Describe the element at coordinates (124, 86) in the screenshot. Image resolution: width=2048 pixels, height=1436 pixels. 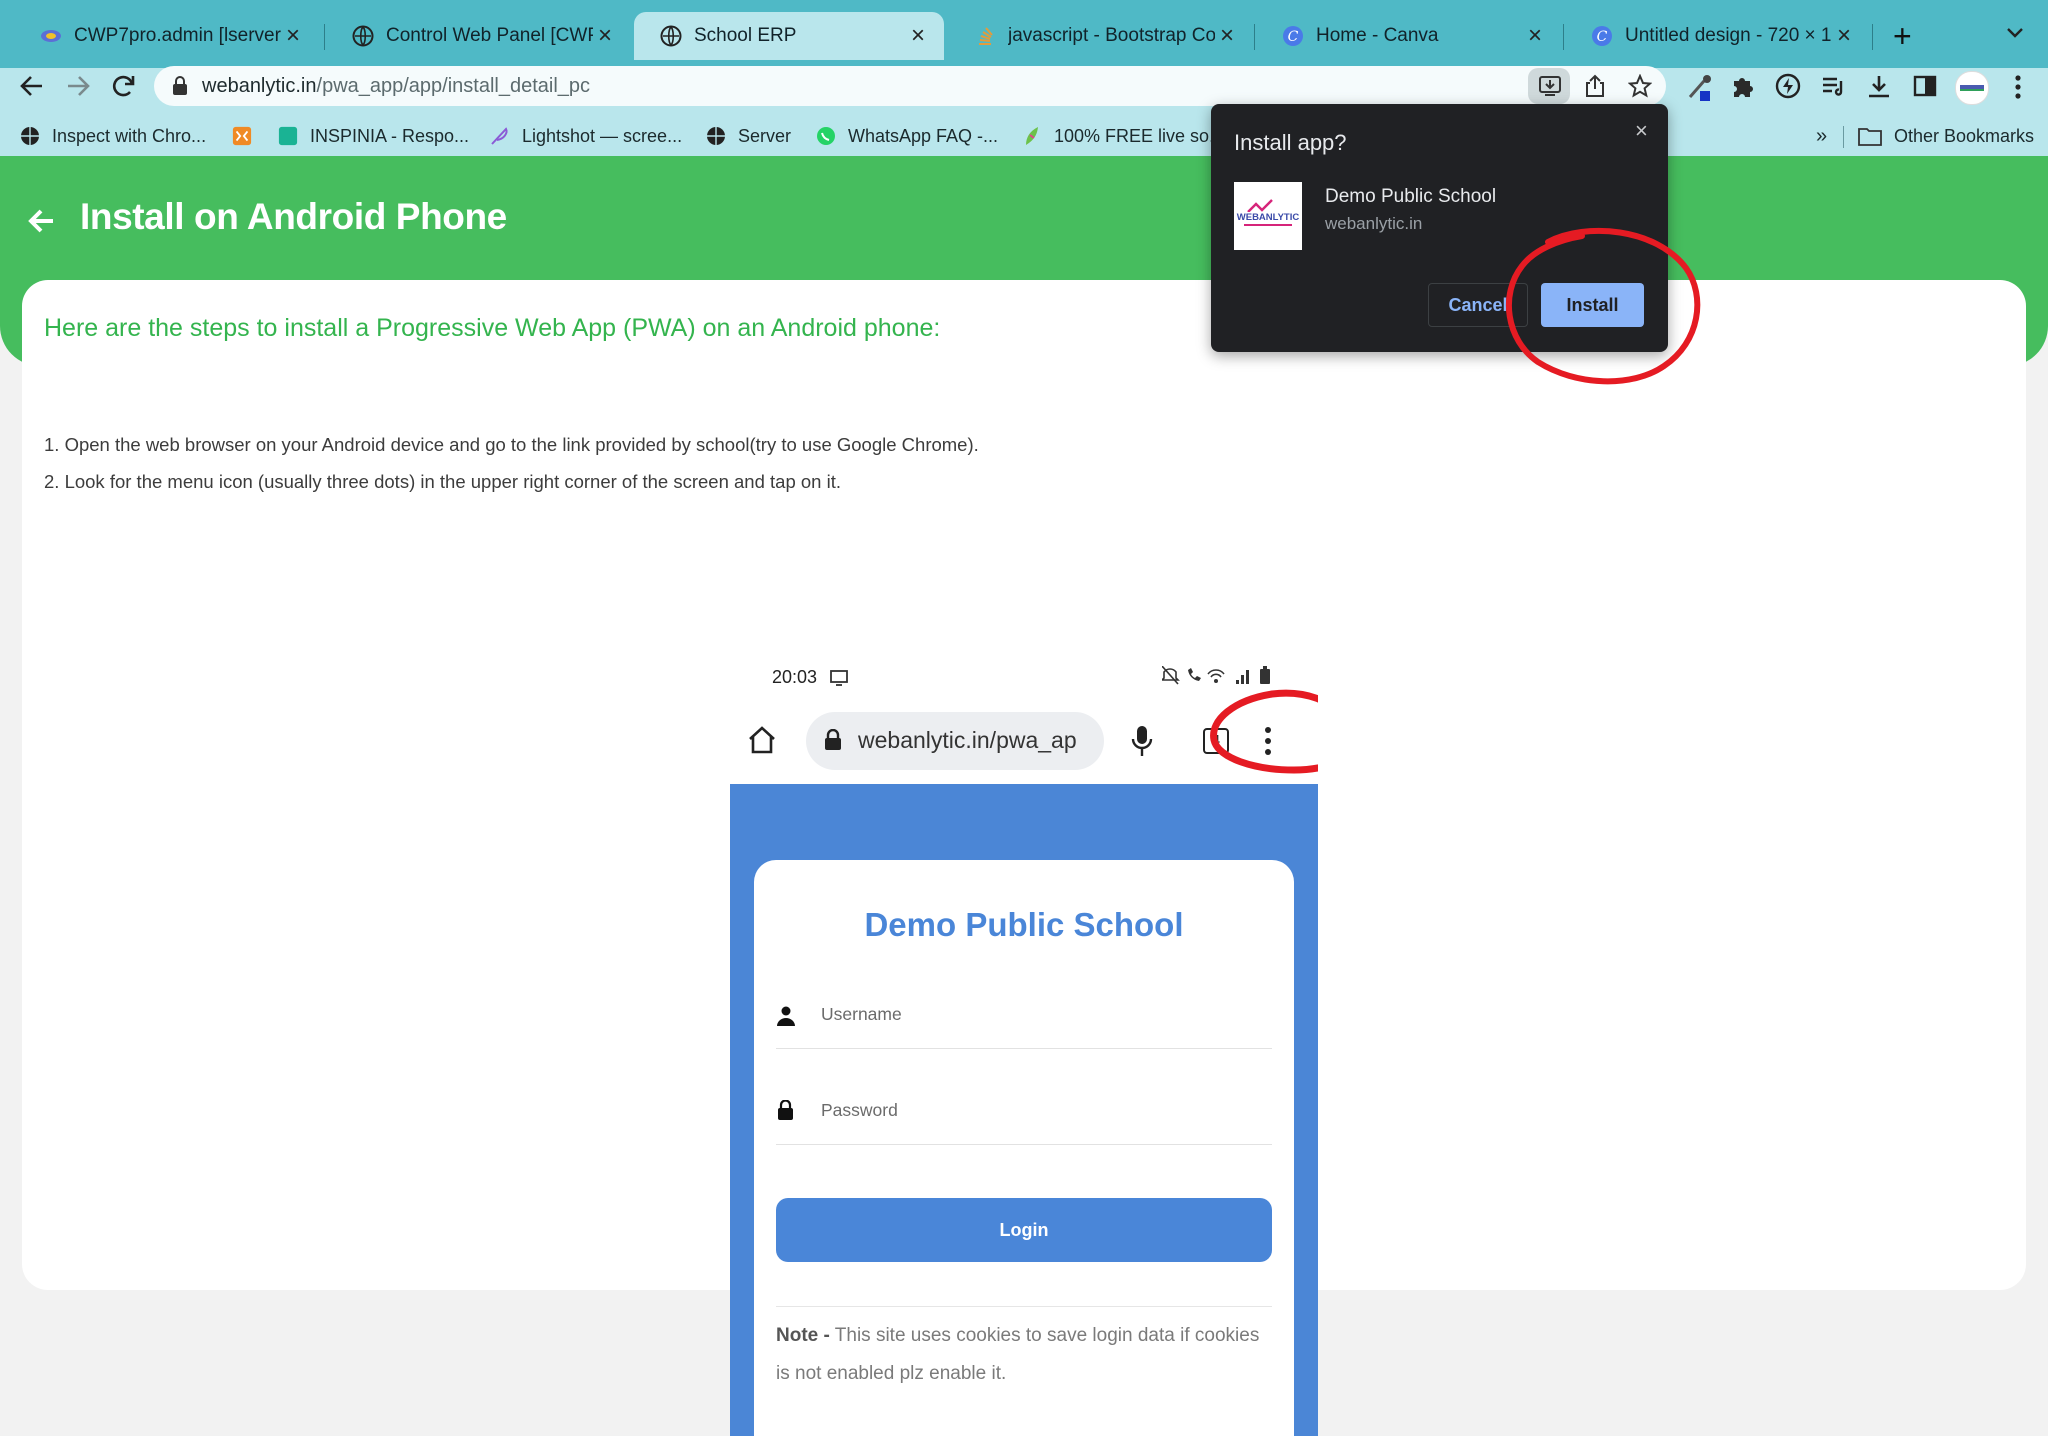
I see `reload-icon` at that location.